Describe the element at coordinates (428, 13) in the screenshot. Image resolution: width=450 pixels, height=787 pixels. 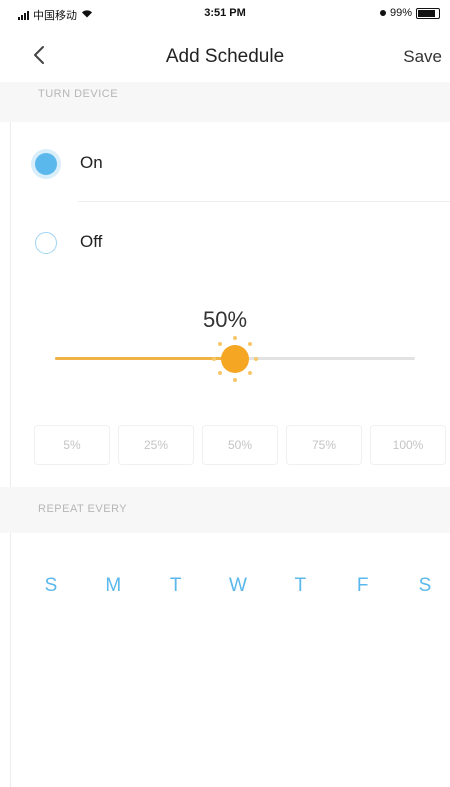
I see `battery-icon` at that location.